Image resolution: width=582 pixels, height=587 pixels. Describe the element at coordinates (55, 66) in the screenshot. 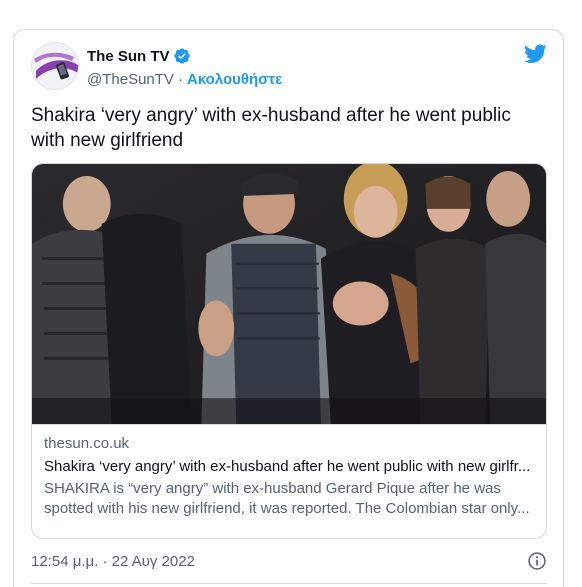

I see `avatar` at that location.